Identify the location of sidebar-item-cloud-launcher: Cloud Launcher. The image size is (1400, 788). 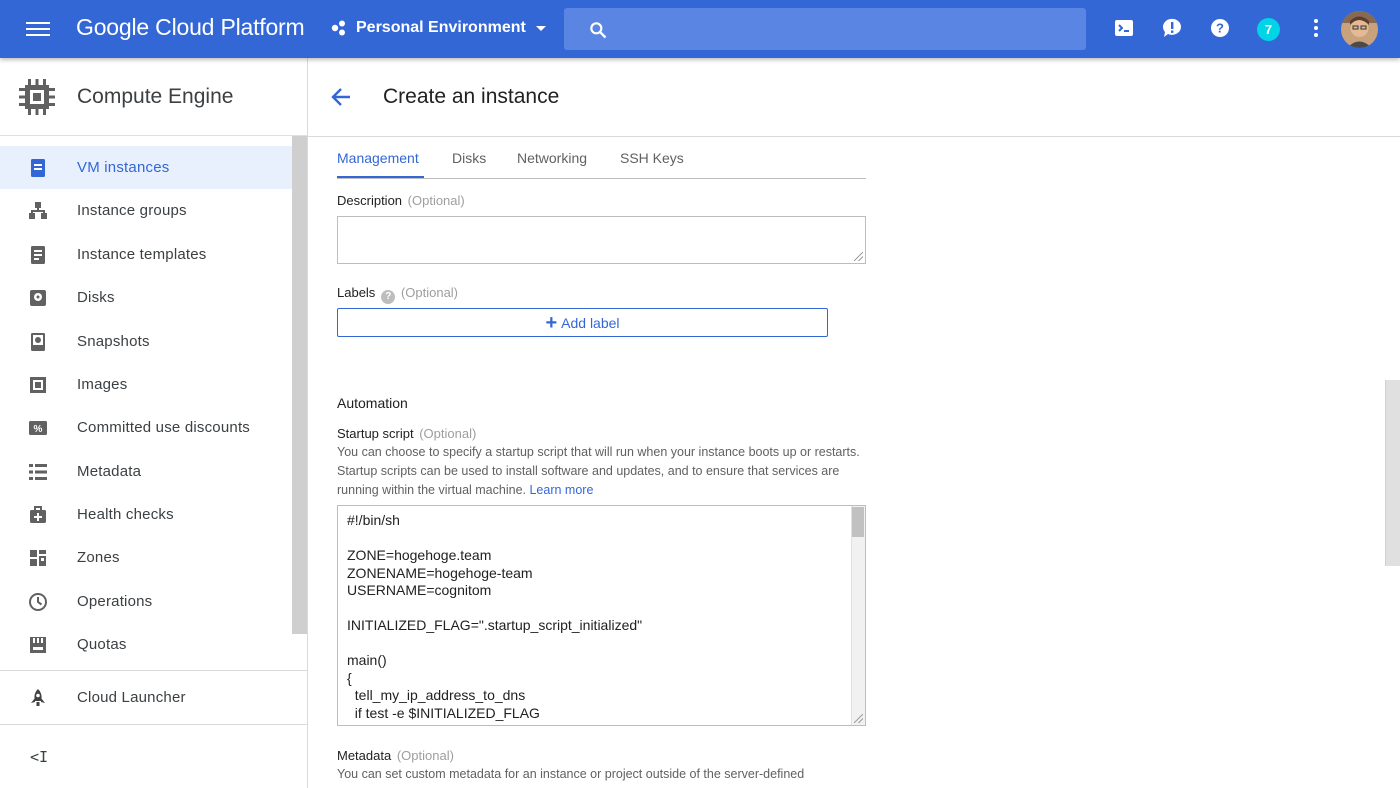
(146, 697).